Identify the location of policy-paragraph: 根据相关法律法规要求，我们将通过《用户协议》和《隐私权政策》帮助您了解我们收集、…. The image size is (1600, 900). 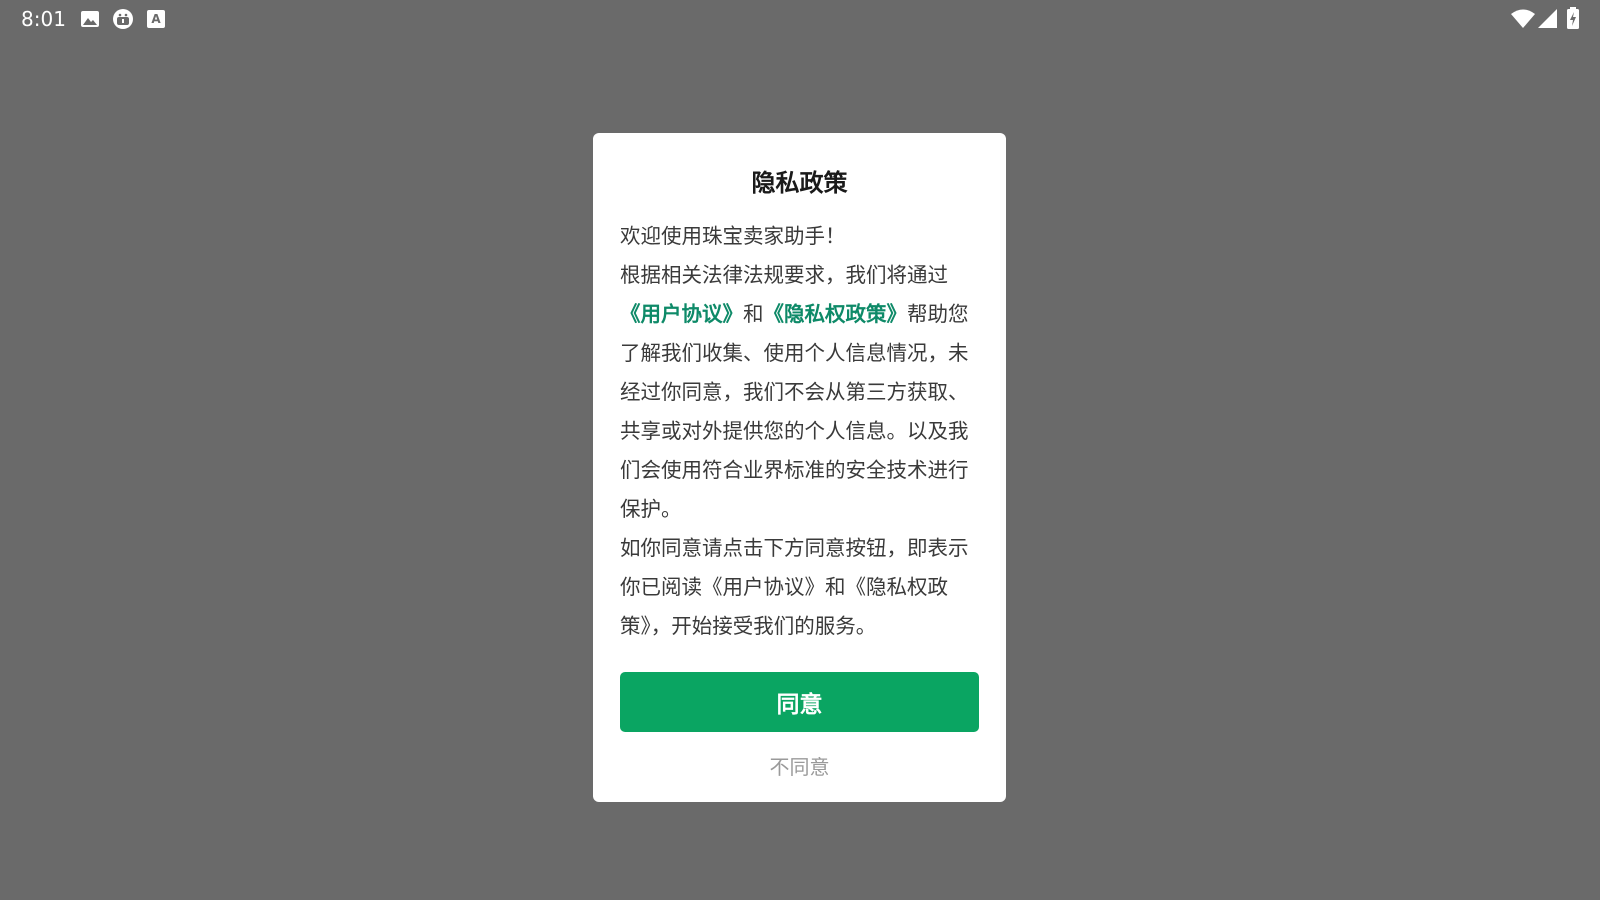
(801, 392).